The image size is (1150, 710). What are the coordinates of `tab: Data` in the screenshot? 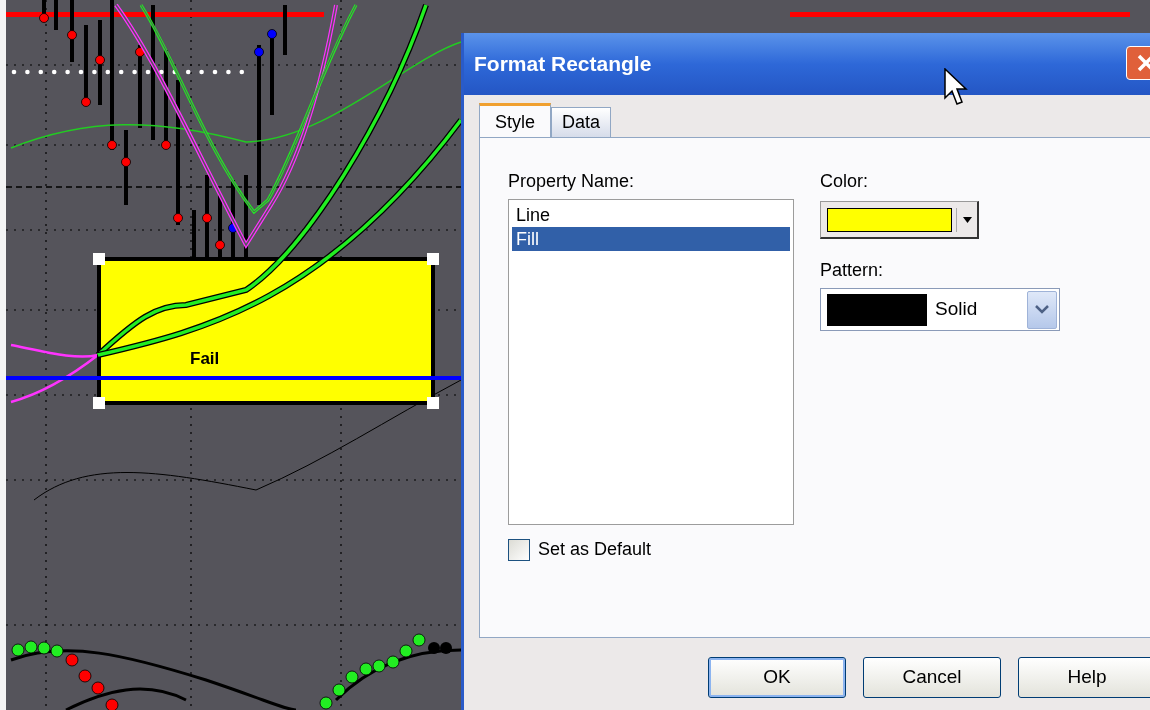 It's located at (581, 122).